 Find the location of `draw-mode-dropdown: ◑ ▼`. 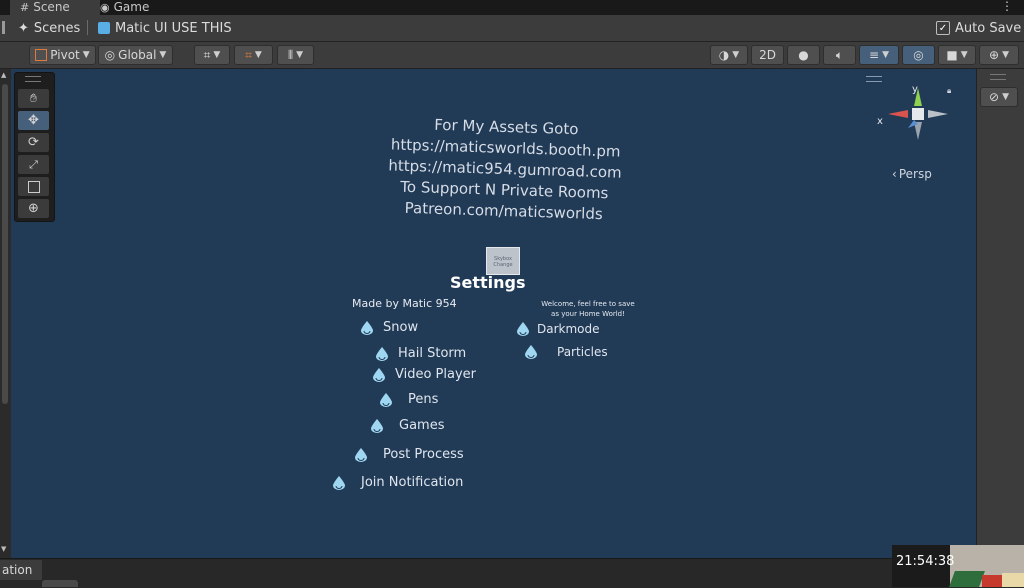

draw-mode-dropdown: ◑ ▼ is located at coordinates (729, 55).